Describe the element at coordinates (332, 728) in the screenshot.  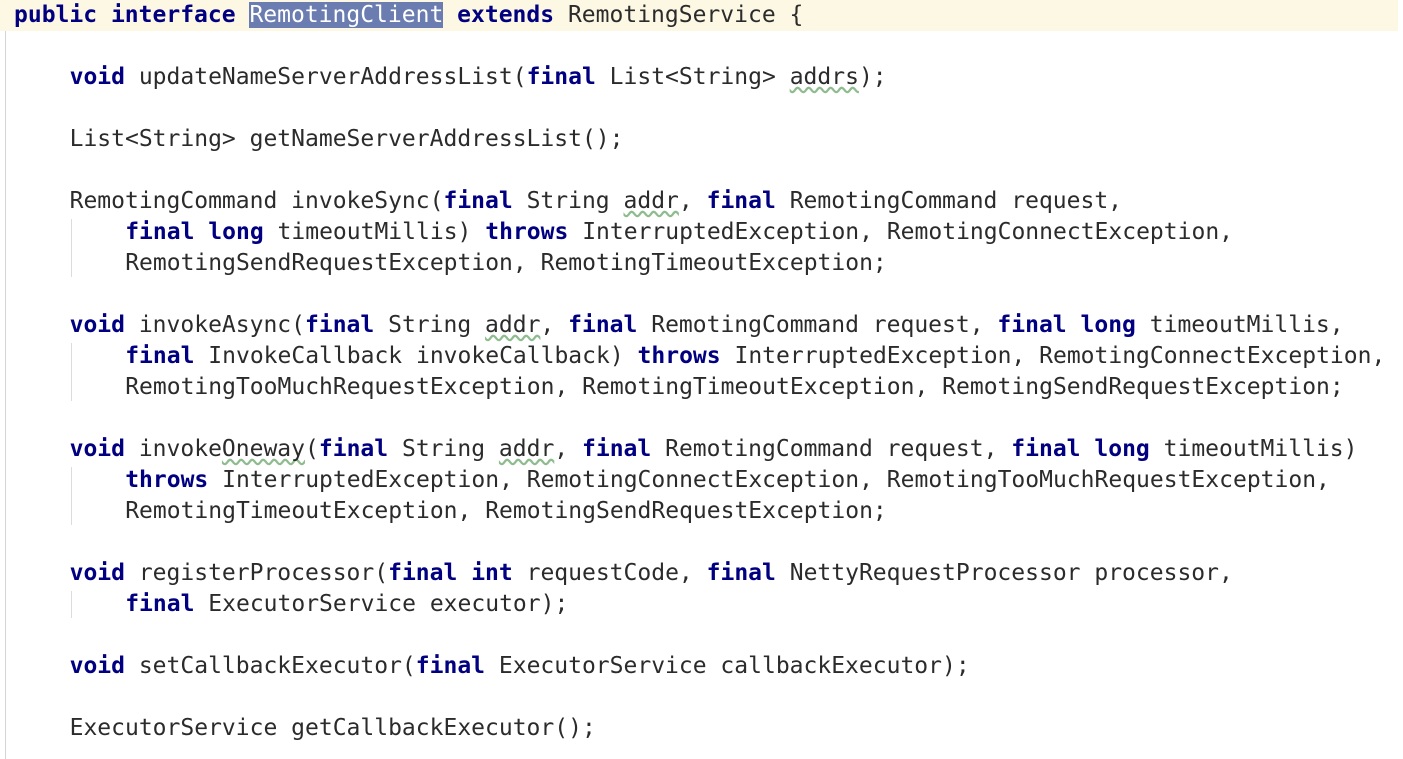
I see `code-text: ExecutorService getCallbackExecutor();` at that location.